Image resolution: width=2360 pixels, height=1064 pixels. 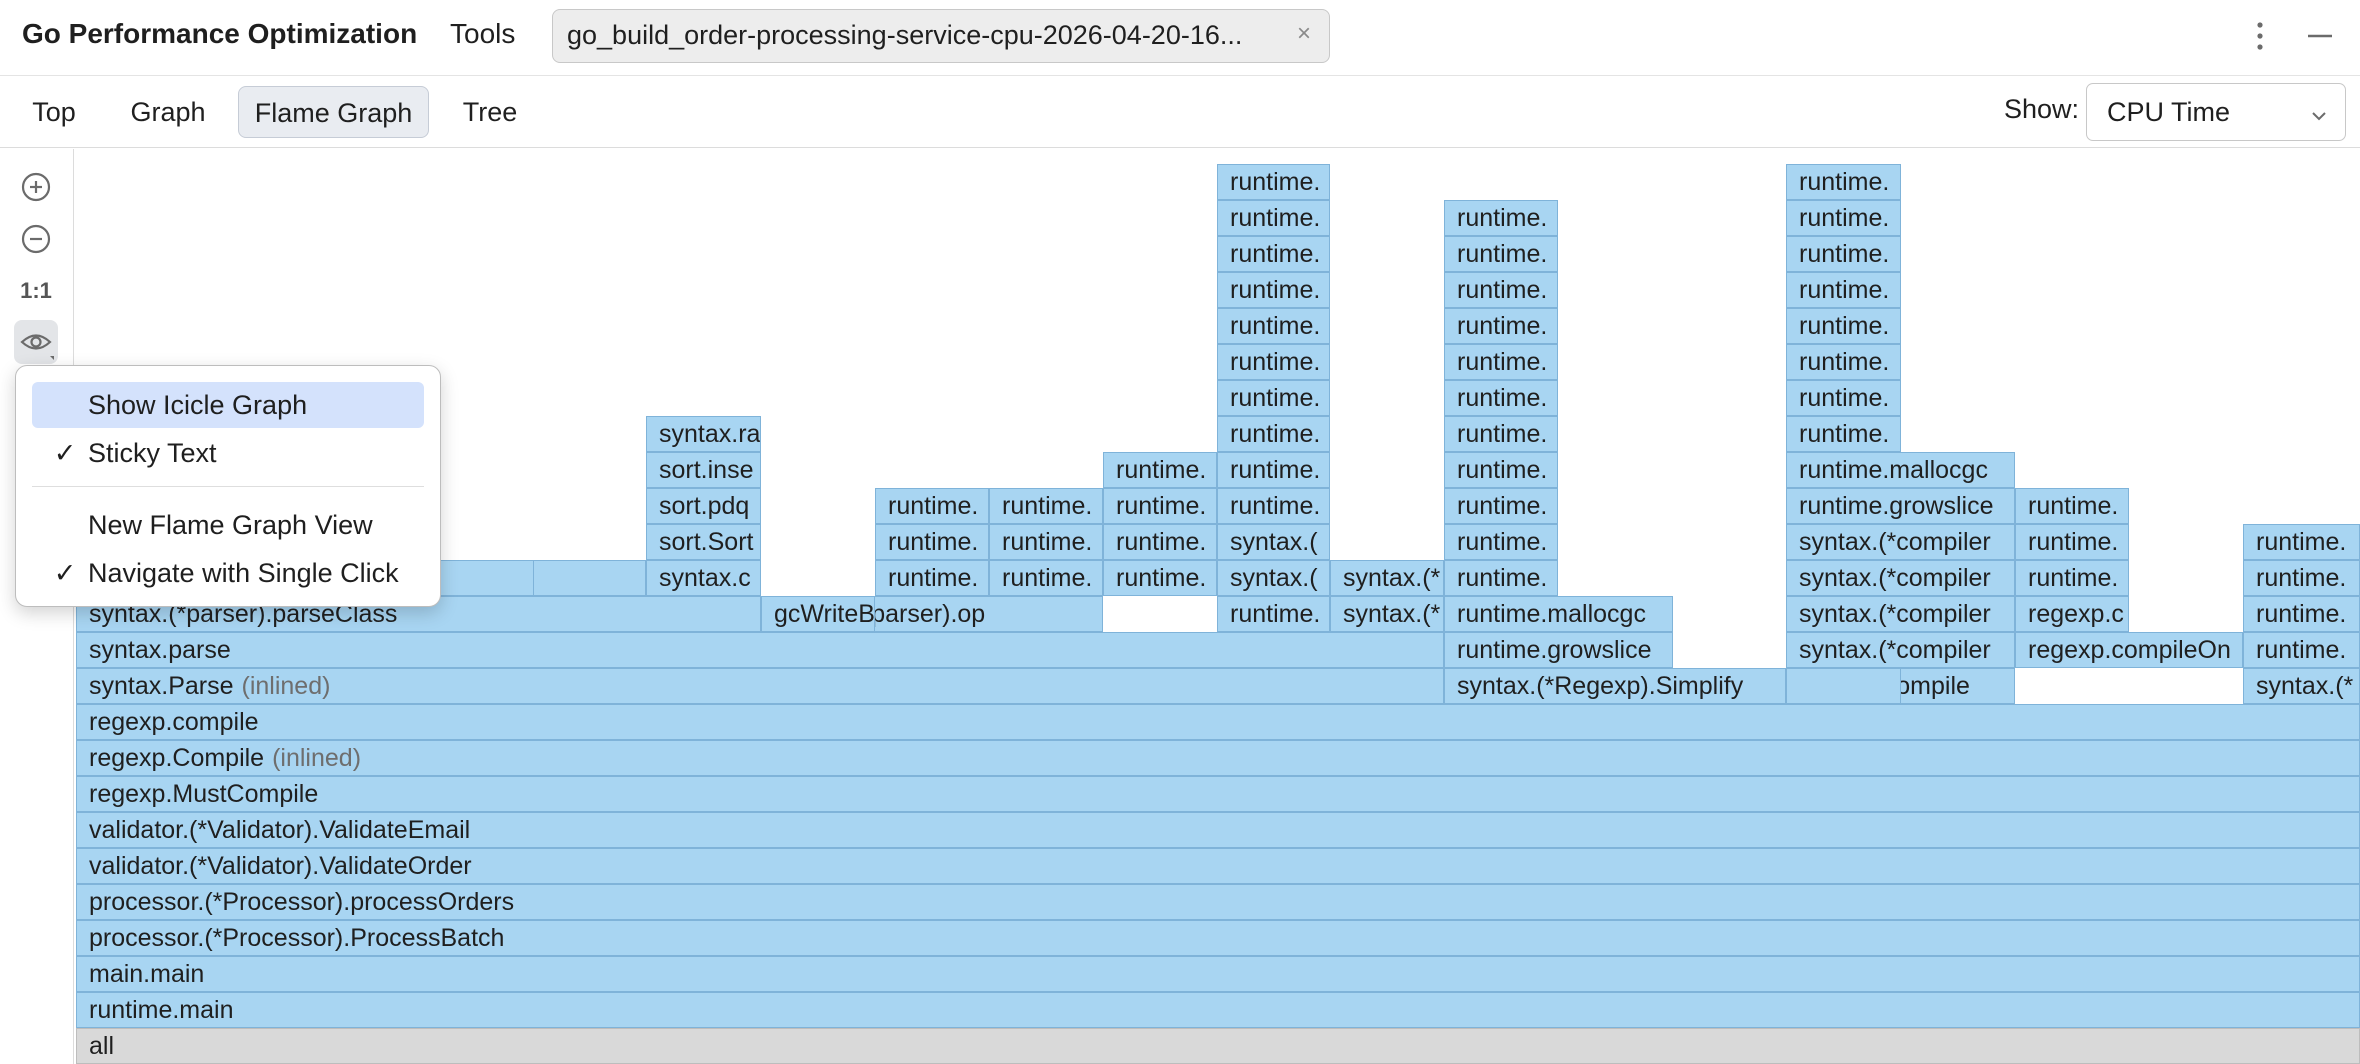 What do you see at coordinates (703, 578) in the screenshot?
I see `flame-frame: syntax.c` at bounding box center [703, 578].